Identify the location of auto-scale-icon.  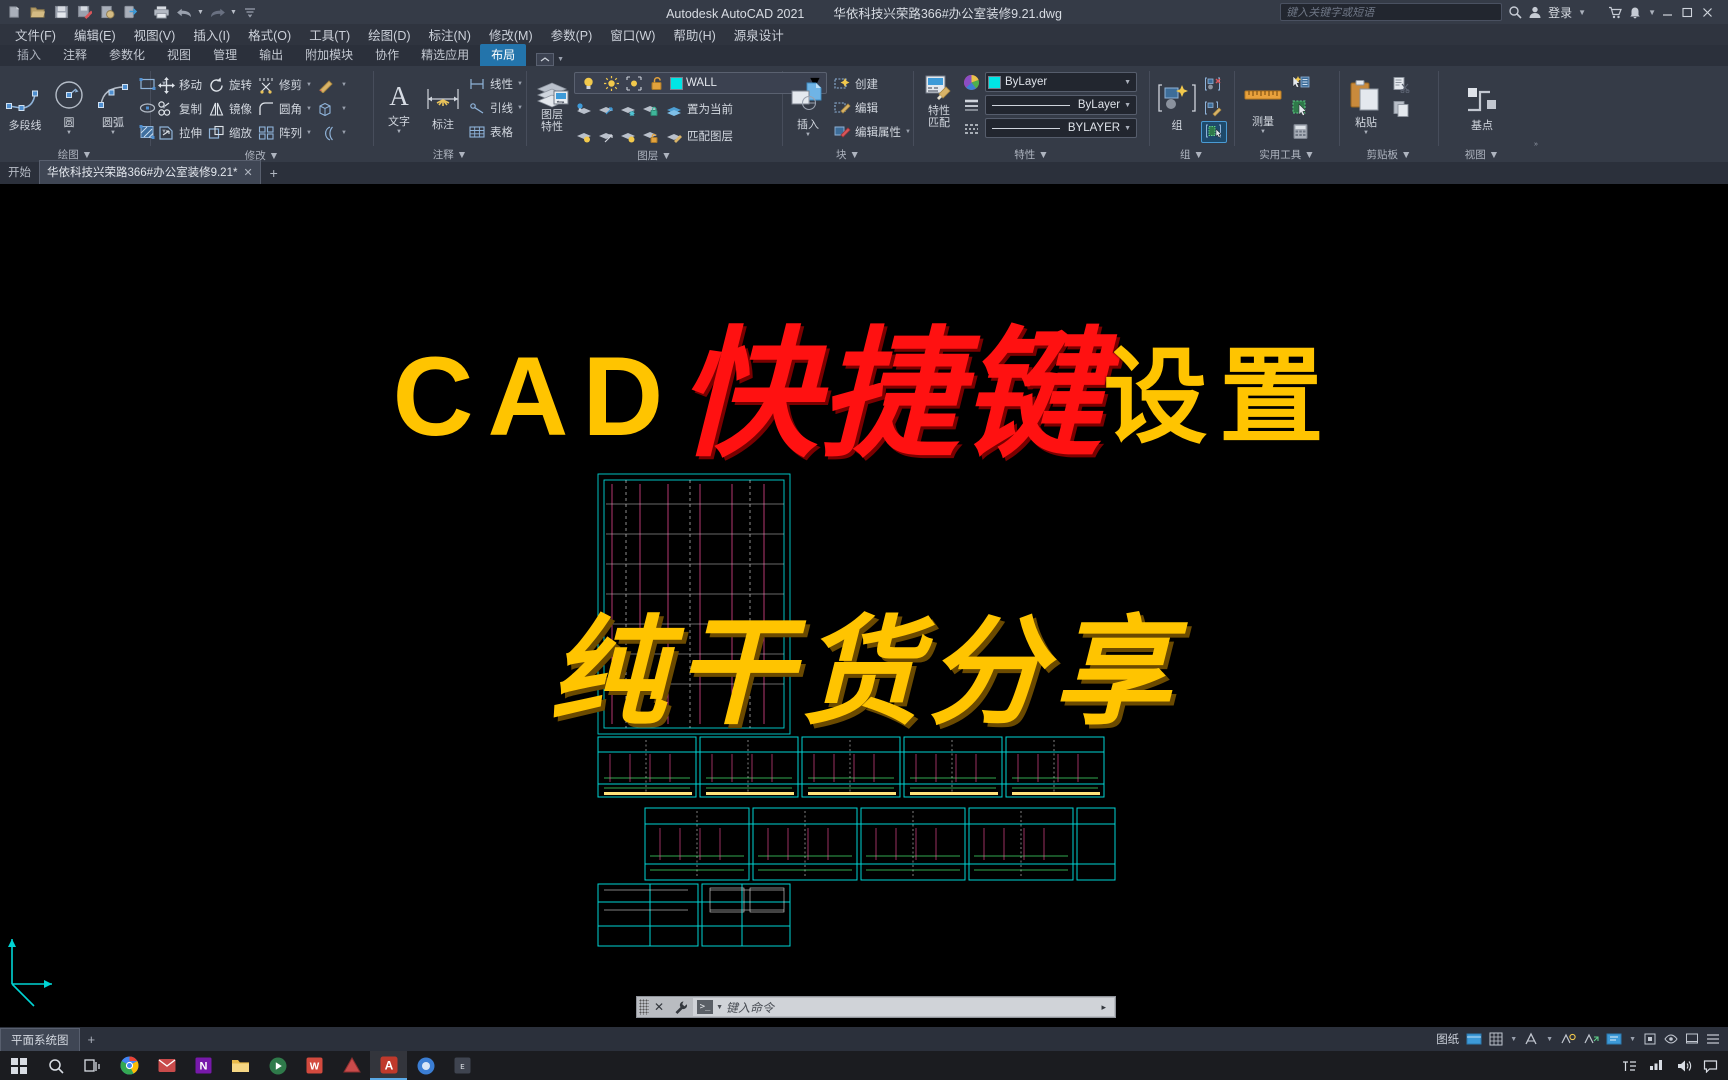
(1591, 1039).